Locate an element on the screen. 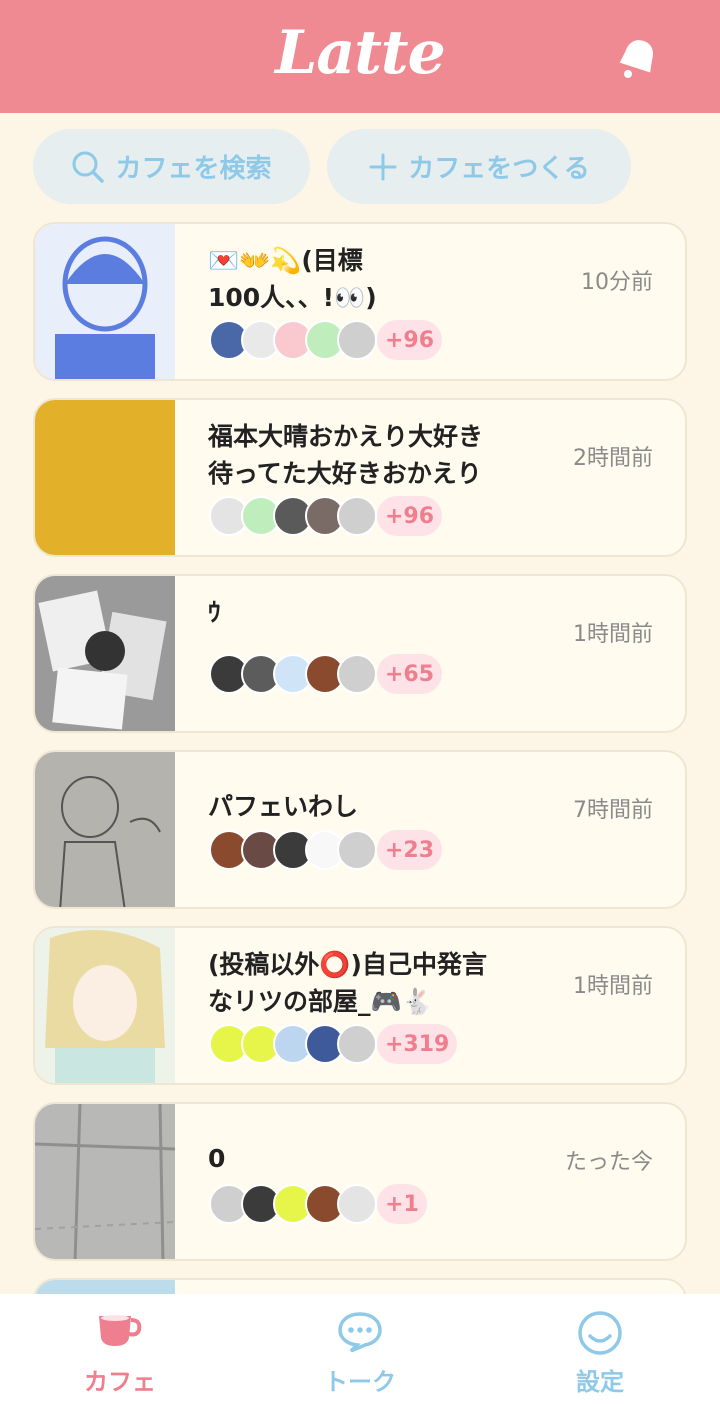  member-avatars: +23 is located at coordinates (326, 850).